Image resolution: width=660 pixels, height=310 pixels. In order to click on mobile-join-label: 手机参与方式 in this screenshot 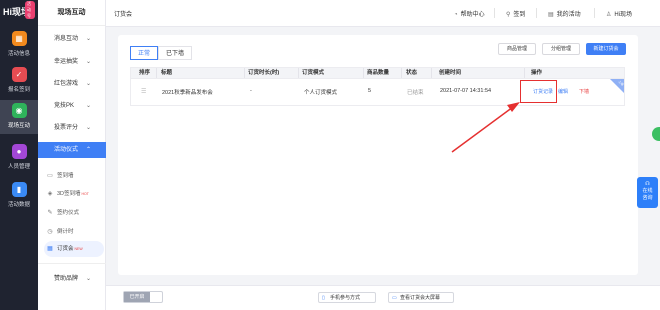, I will do `click(345, 298)`.